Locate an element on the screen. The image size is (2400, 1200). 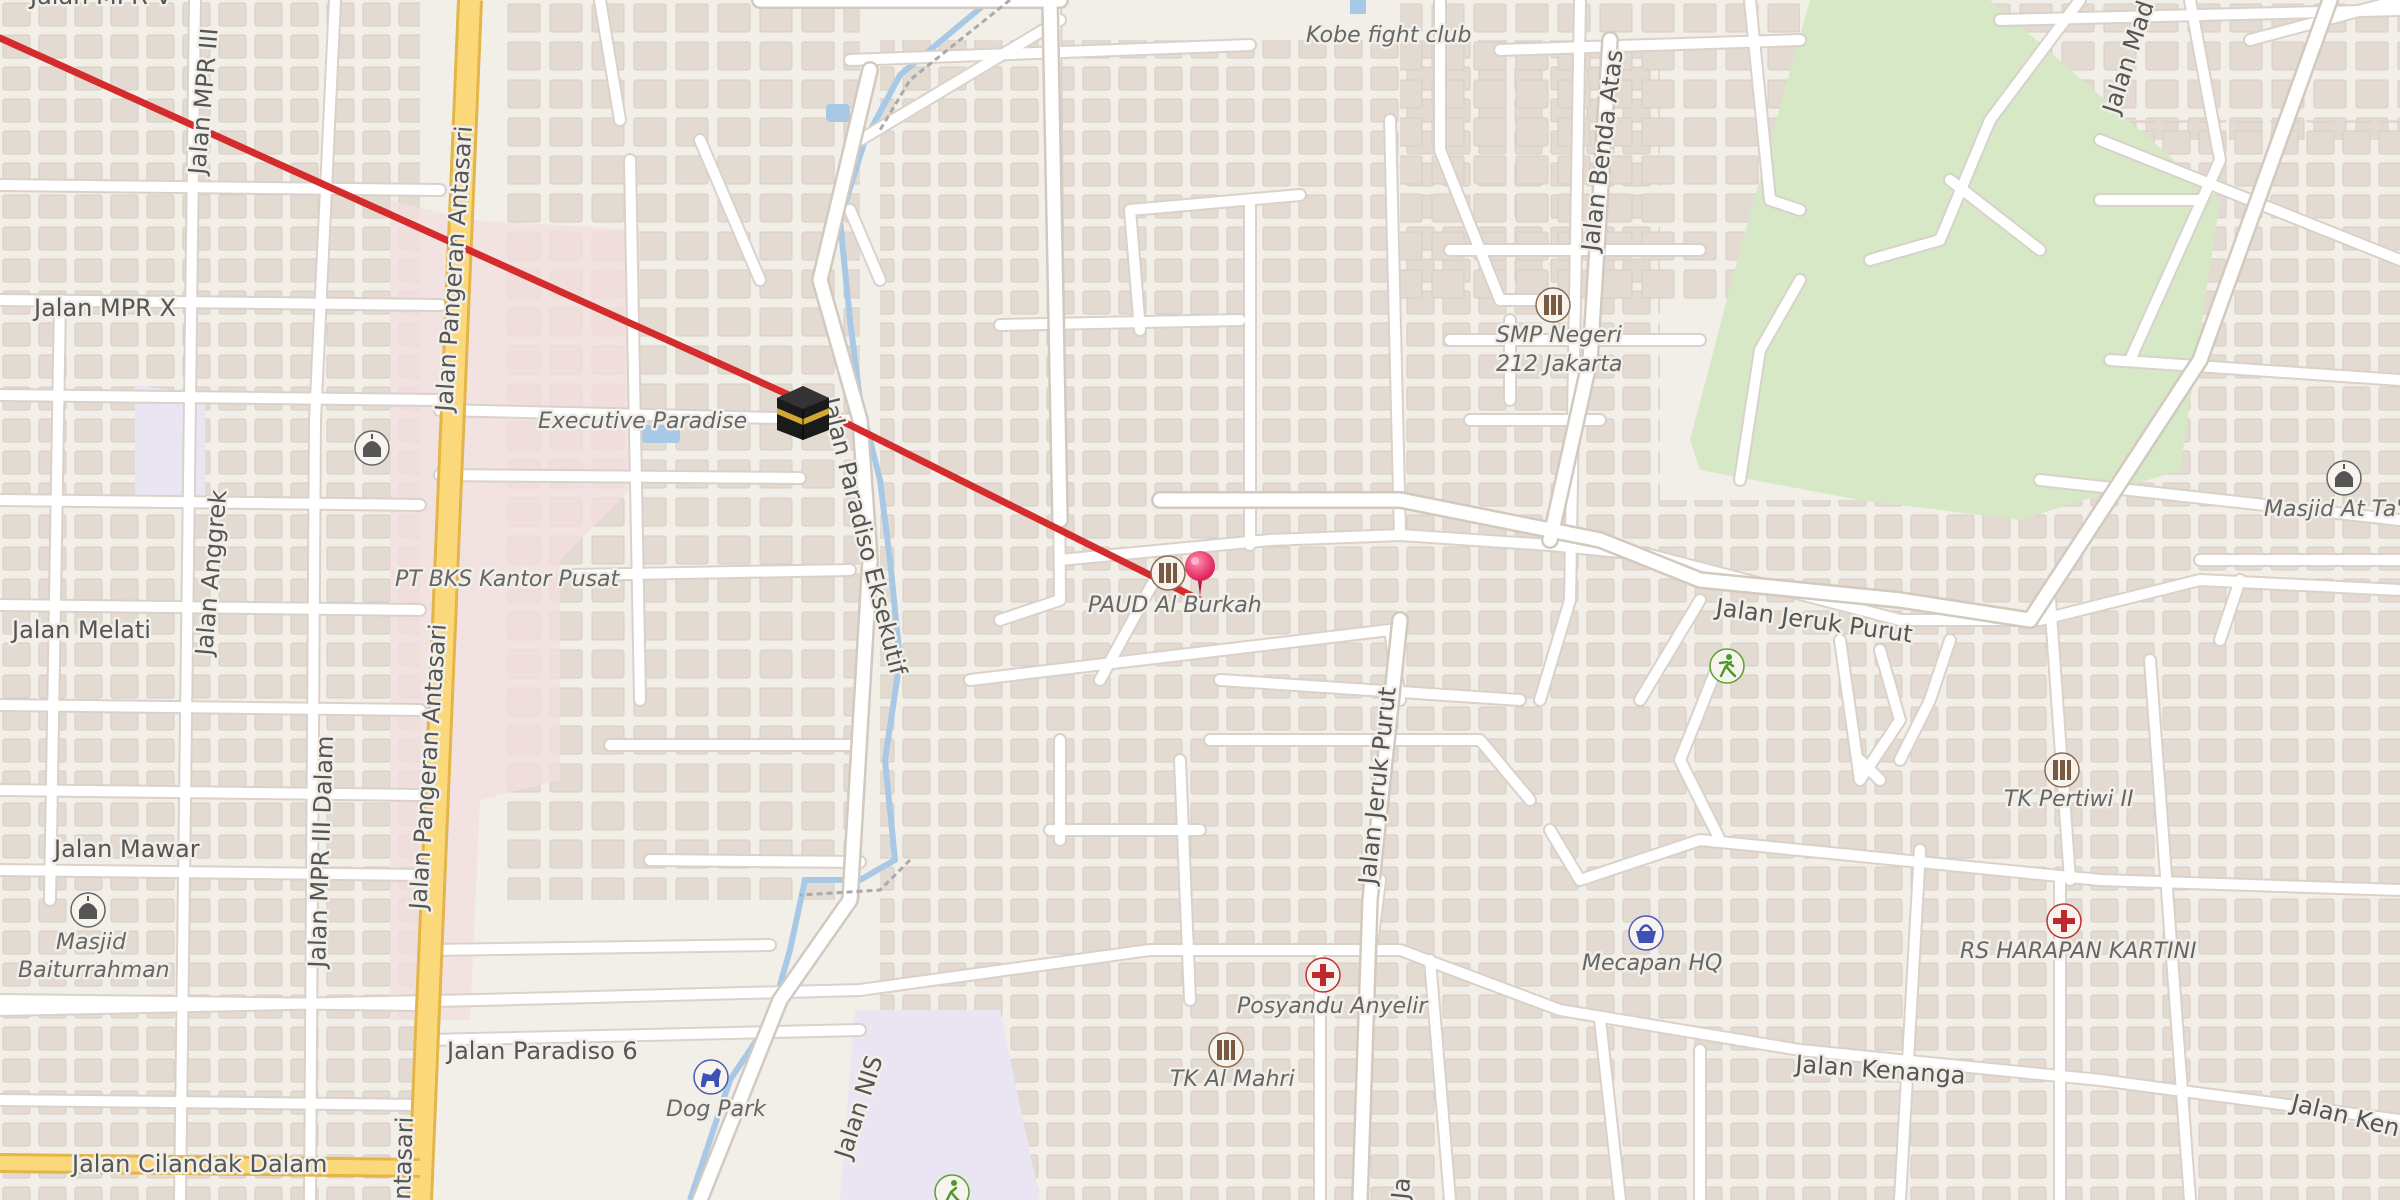
street-label-bottom-ja: Ja is located at coordinates (1401, 1188).